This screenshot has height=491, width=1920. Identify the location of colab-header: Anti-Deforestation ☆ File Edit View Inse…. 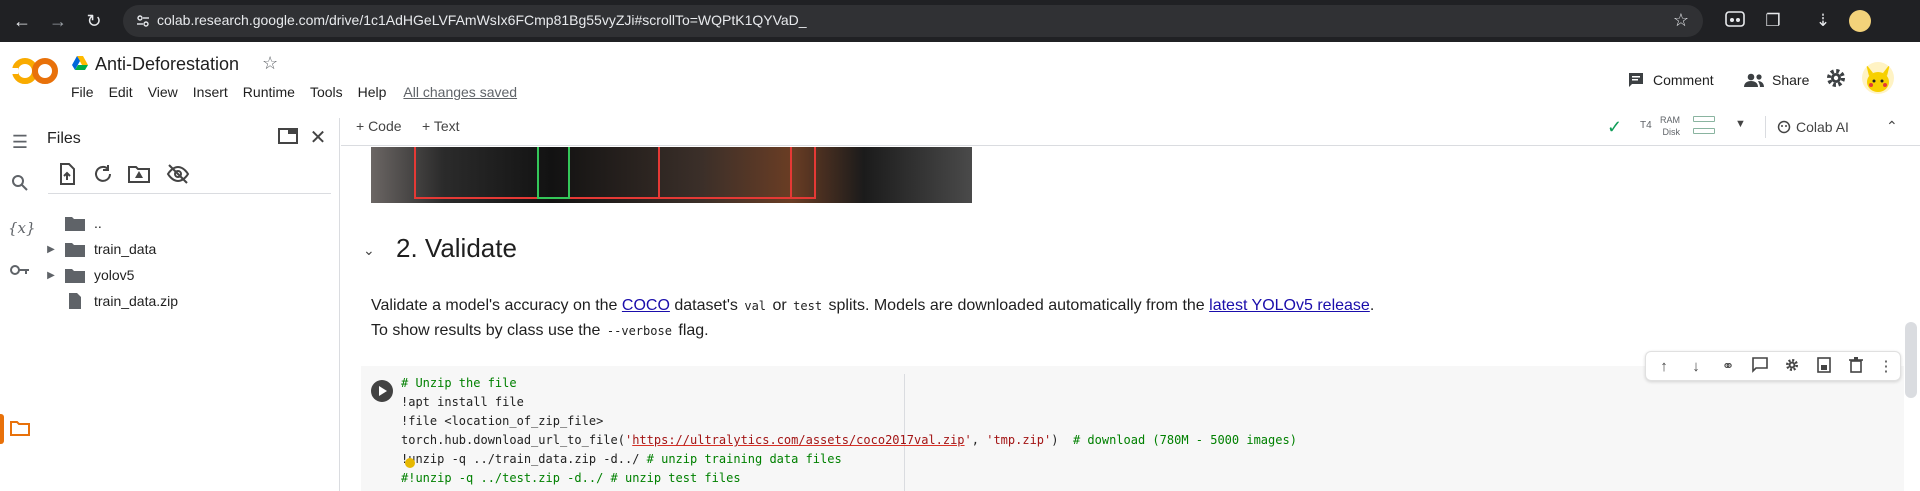
(960, 75).